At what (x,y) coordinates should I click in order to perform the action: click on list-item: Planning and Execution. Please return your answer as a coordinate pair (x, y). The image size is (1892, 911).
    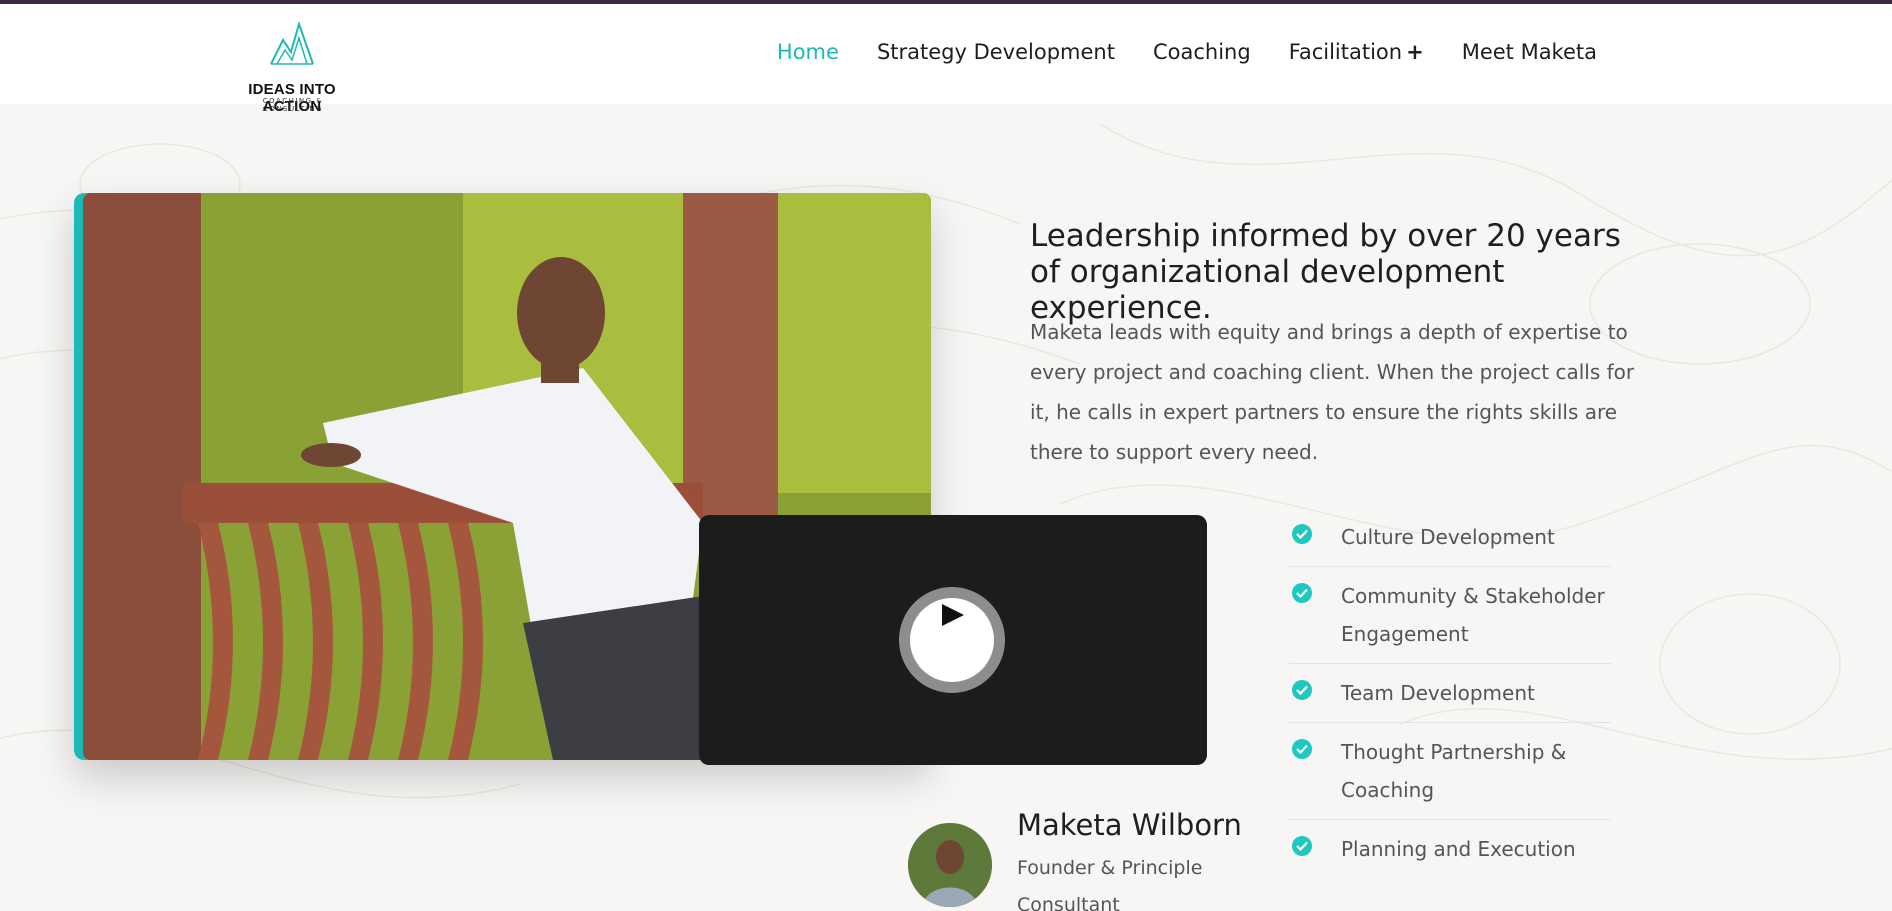
    Looking at the image, I should click on (1450, 849).